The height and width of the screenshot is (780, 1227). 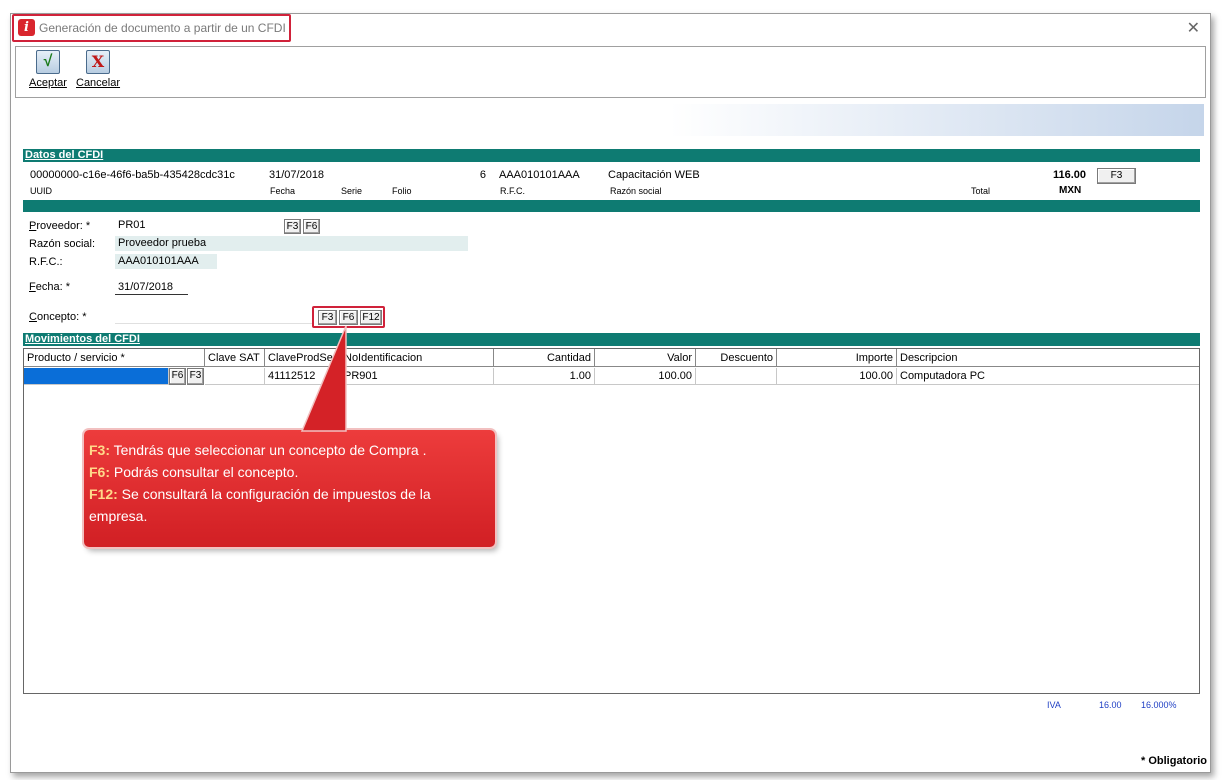 I want to click on app-logo-icon: i, so click(x=26, y=27).